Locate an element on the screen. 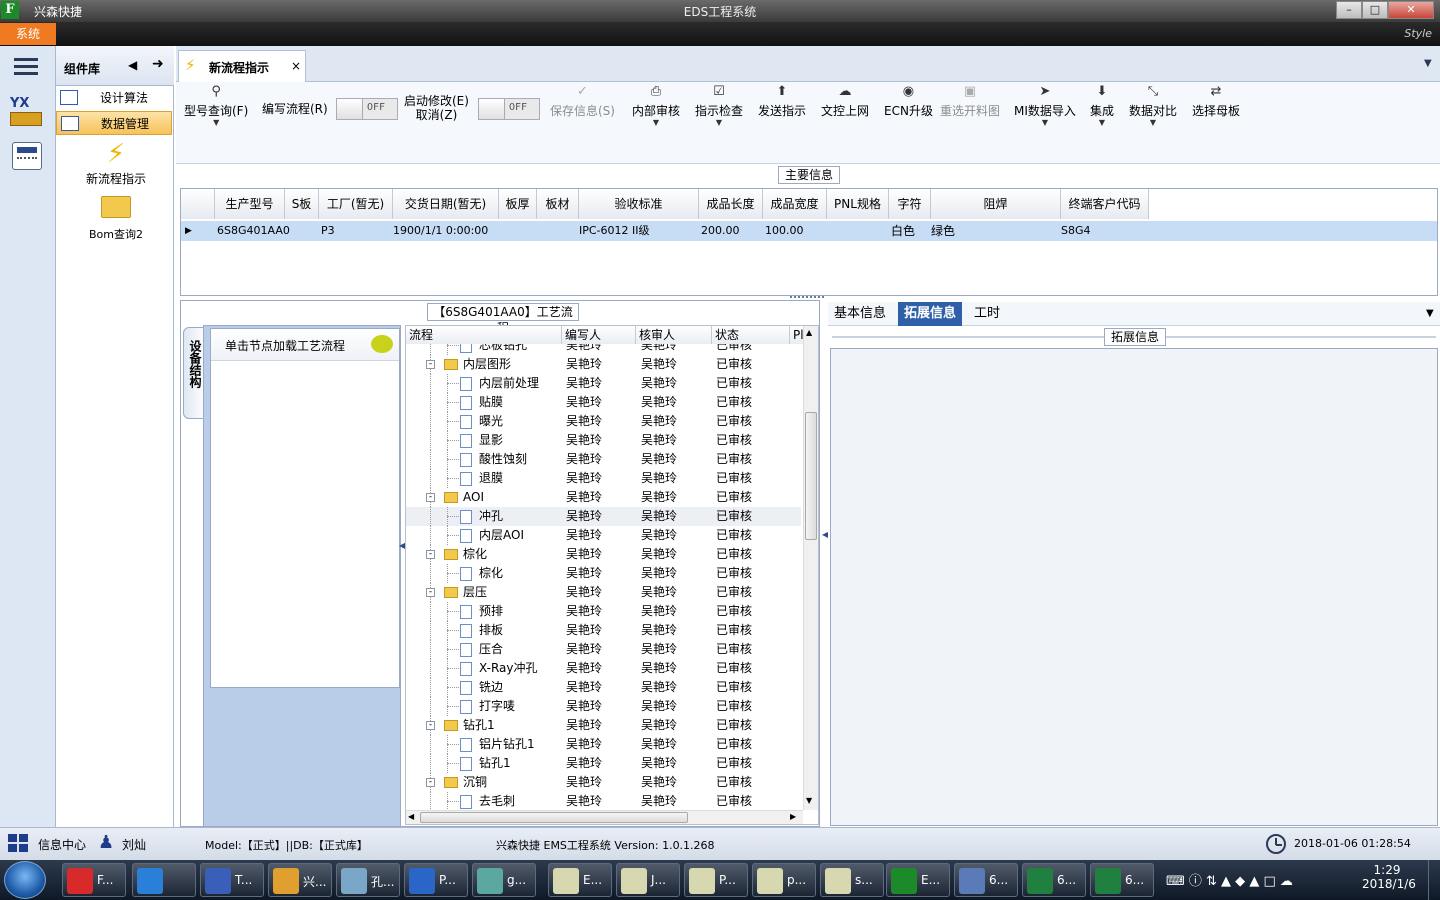 This screenshot has height=900, width=1440. tab-new-flow-instruction: ⚡ 新流程指示 × is located at coordinates (242, 66).